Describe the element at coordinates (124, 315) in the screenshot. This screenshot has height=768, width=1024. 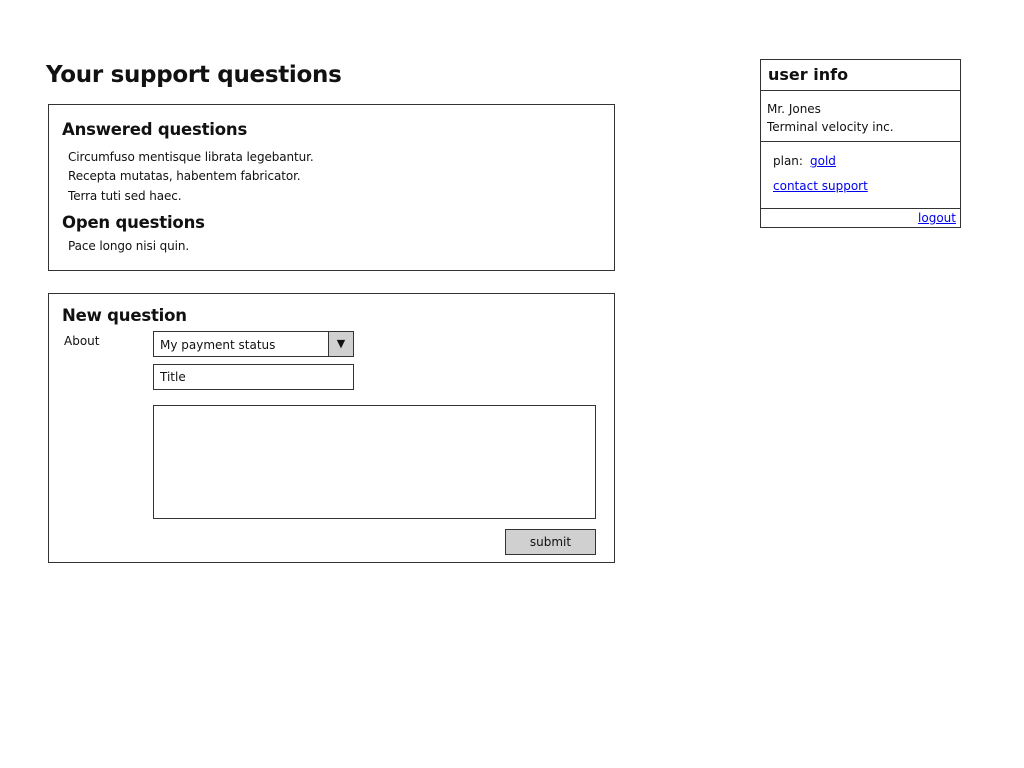
I see `new-question-heading: New question` at that location.